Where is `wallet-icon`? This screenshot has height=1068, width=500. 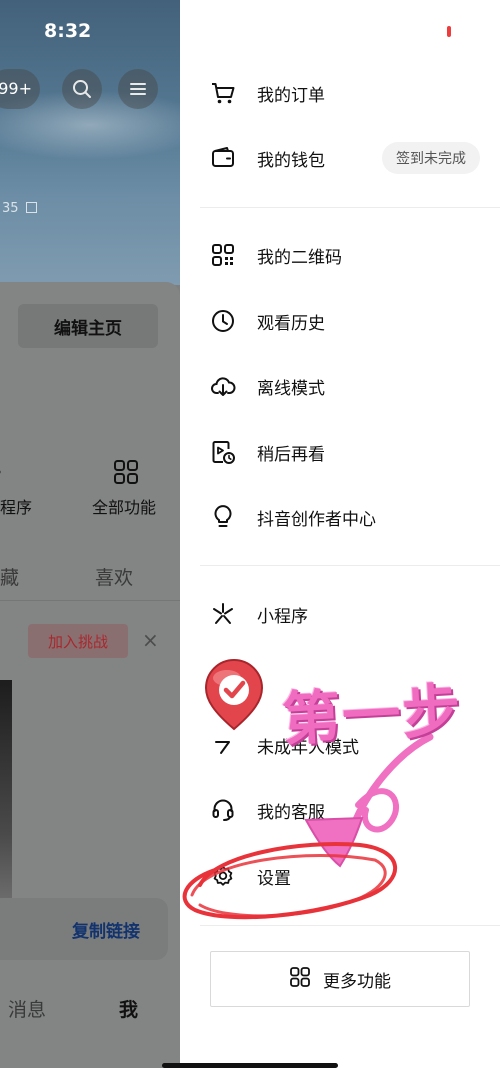 wallet-icon is located at coordinates (223, 158).